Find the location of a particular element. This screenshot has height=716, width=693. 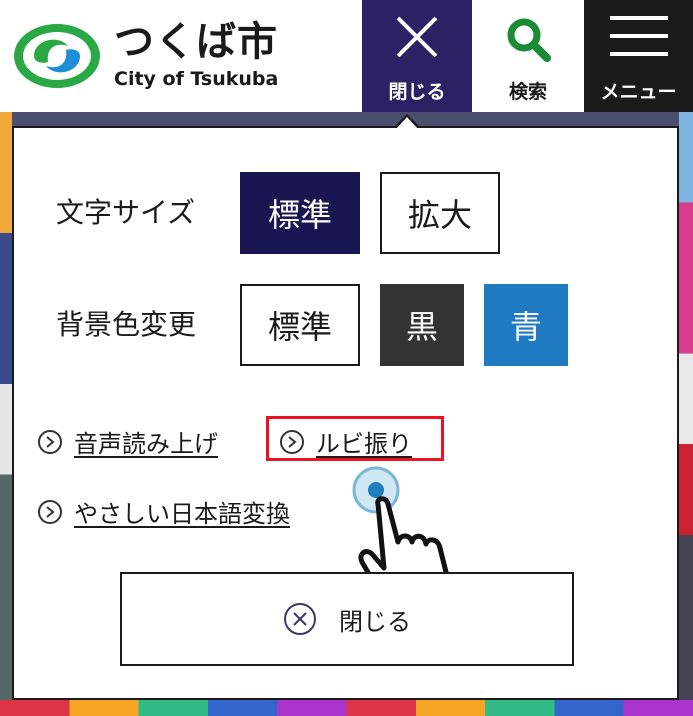

panel-close-button: 閉じる is located at coordinates (347, 619).